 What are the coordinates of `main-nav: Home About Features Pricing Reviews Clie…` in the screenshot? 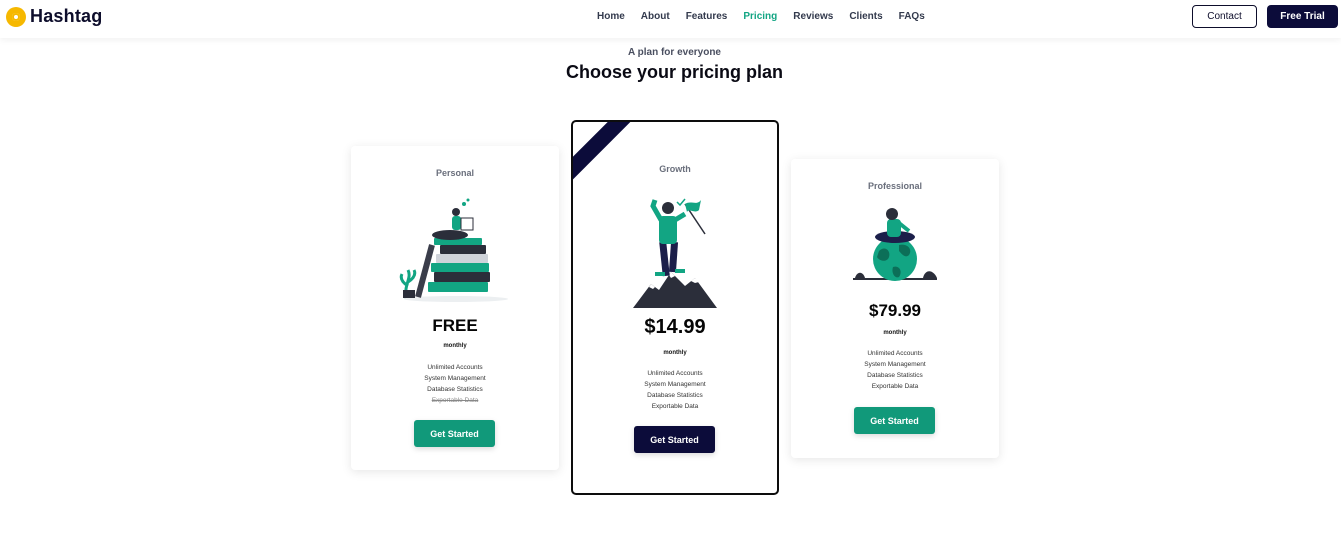 It's located at (761, 16).